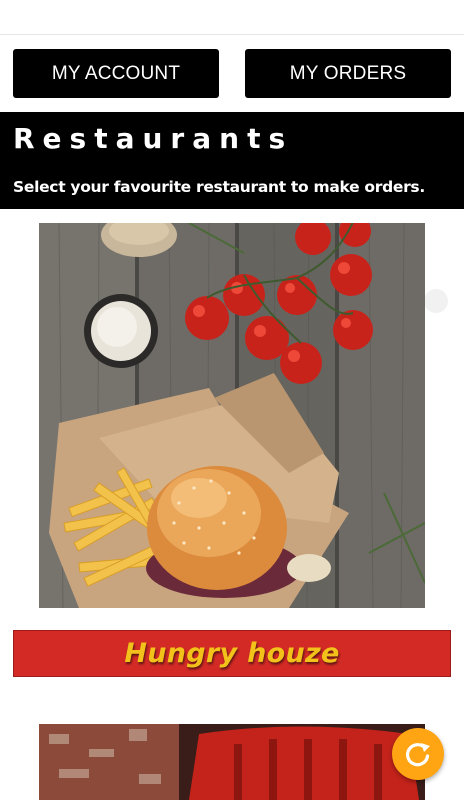 The width and height of the screenshot is (464, 800). I want to click on restaurant-name-banner: Hungry houze, so click(232, 653).